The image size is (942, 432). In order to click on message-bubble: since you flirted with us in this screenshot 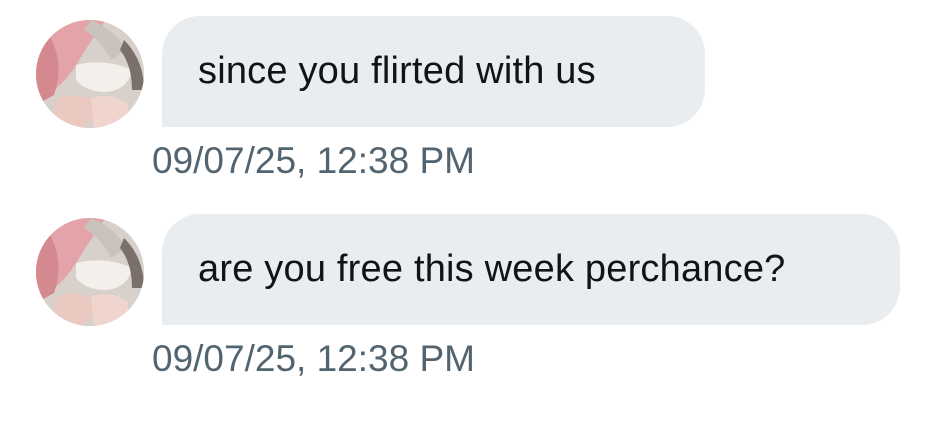, I will do `click(433, 71)`.